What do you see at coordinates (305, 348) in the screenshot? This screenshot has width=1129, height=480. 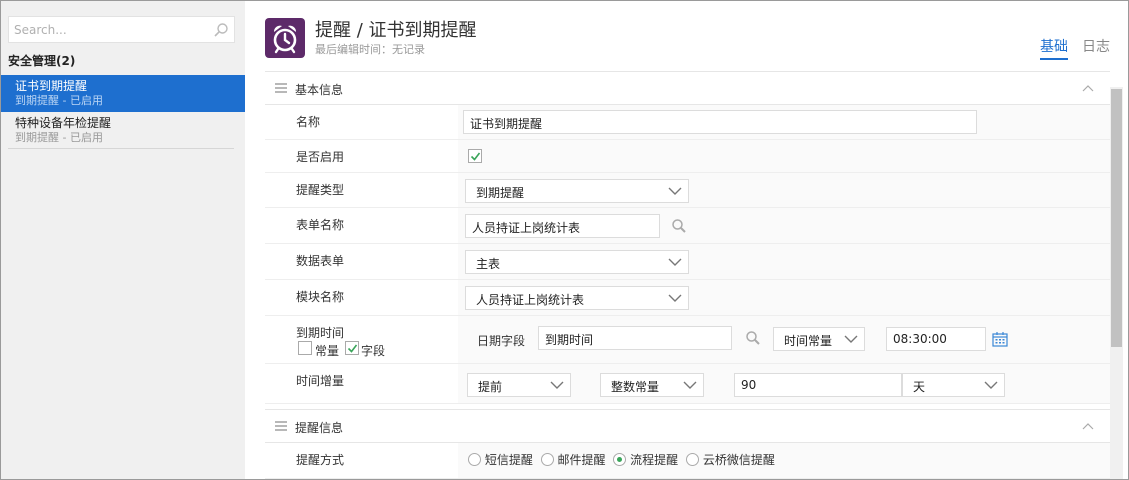 I see `const-checkbox` at bounding box center [305, 348].